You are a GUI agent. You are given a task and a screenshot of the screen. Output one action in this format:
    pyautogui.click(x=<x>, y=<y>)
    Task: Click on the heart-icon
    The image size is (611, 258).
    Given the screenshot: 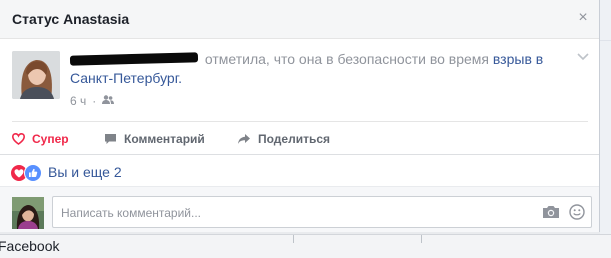 What is the action you would take?
    pyautogui.click(x=18, y=139)
    